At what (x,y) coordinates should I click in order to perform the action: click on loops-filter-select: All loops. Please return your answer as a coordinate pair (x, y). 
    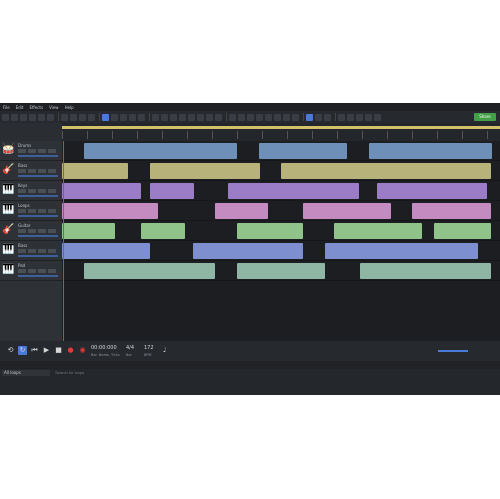
    Looking at the image, I should click on (26, 373).